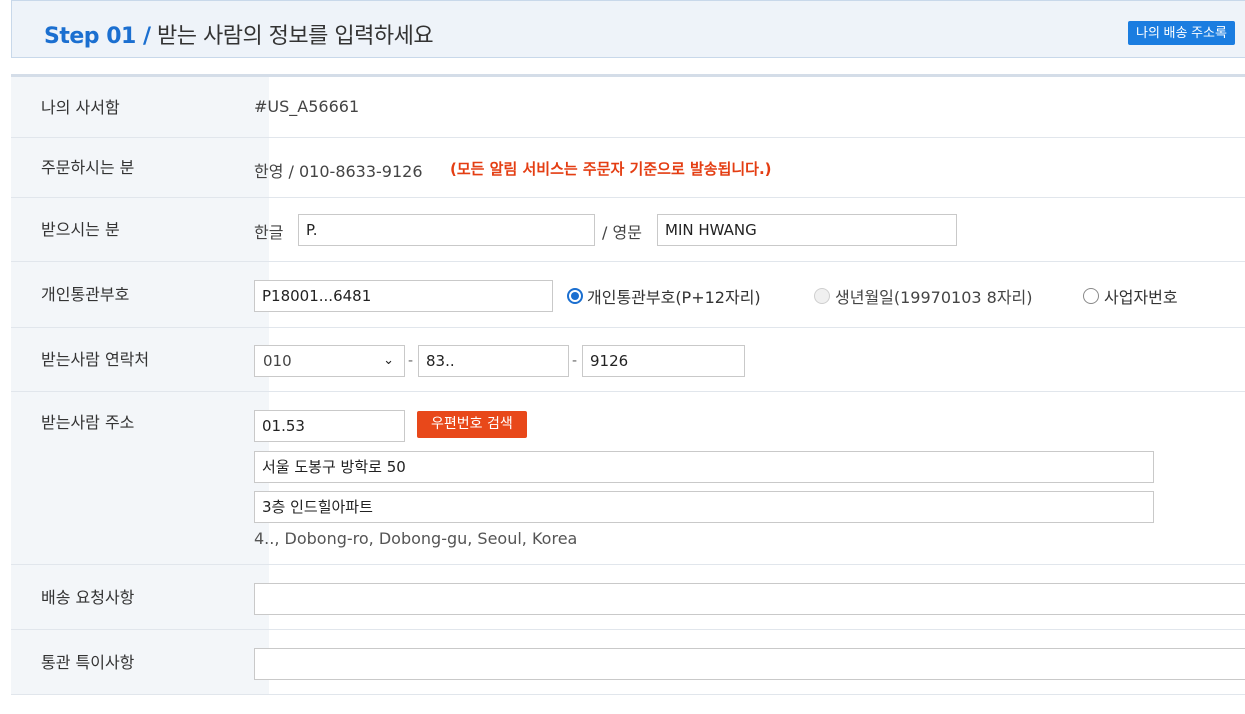 Image resolution: width=1245 pixels, height=714 pixels. Describe the element at coordinates (338, 171) in the screenshot. I see `orderer-value: 한영 / 010-8633-9126` at that location.